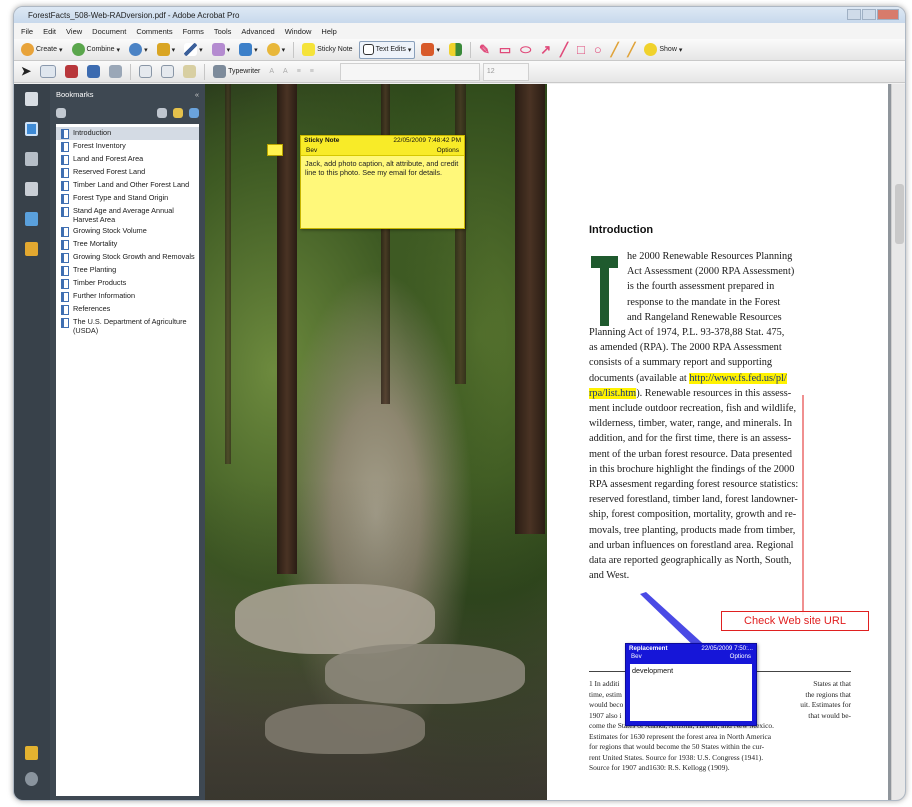 The width and height of the screenshot is (912, 807). Describe the element at coordinates (42, 50) in the screenshot. I see `create-button: Create ▾` at that location.